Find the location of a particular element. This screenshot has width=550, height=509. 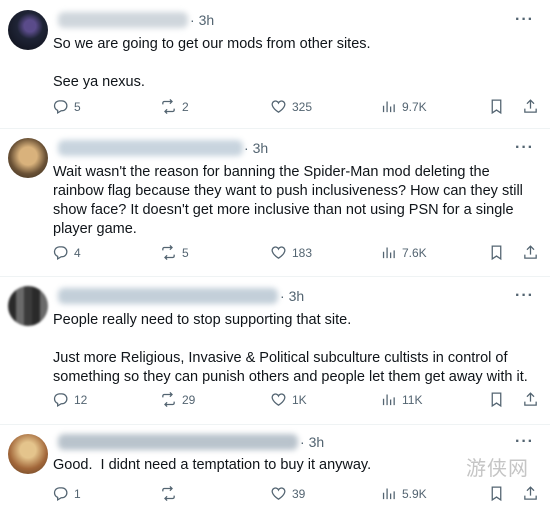

reply-button: 12 is located at coordinates (69, 399).